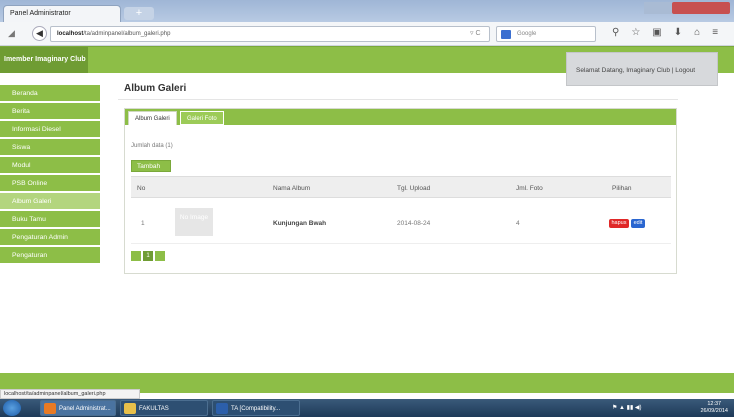 The width and height of the screenshot is (734, 417). I want to click on add-album-button: Tambah, so click(151, 166).